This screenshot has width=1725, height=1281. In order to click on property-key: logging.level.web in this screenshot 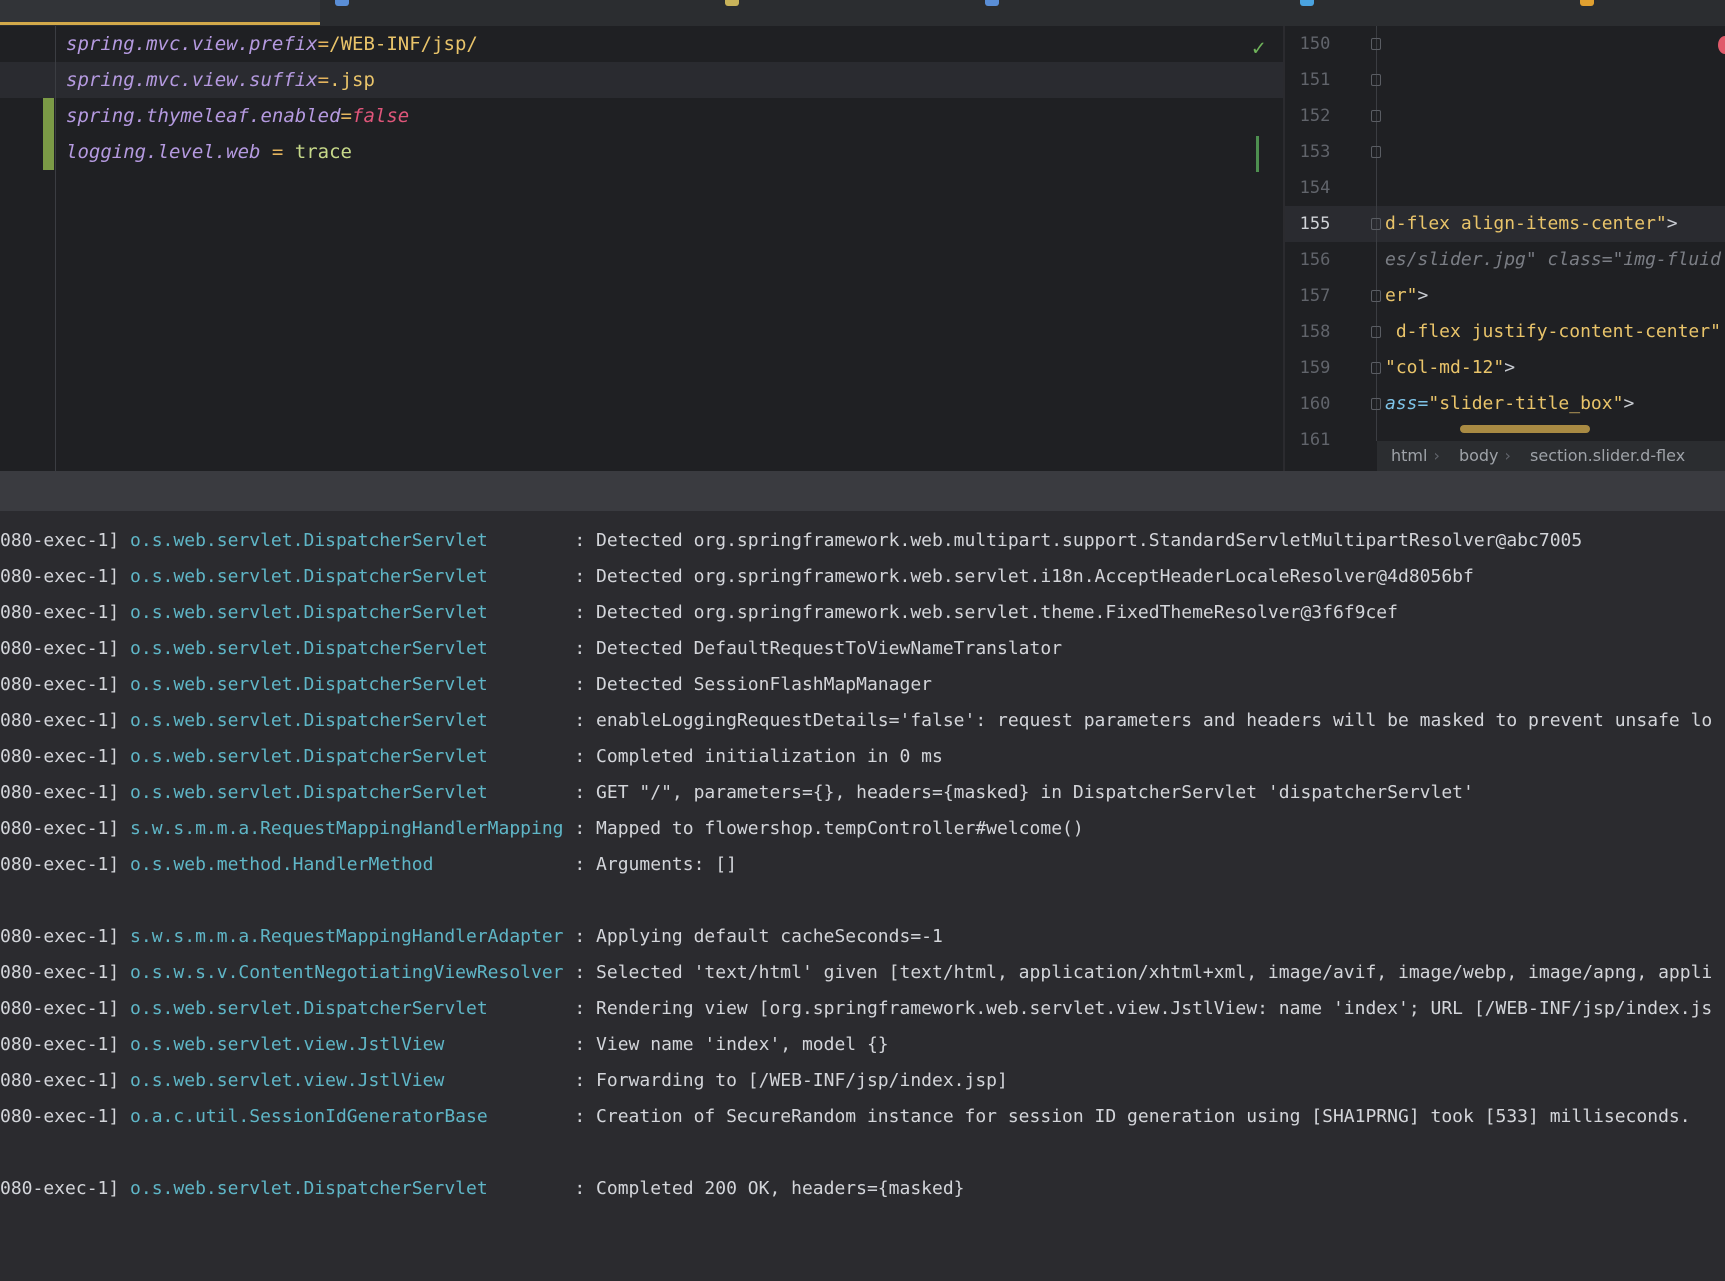, I will do `click(163, 152)`.